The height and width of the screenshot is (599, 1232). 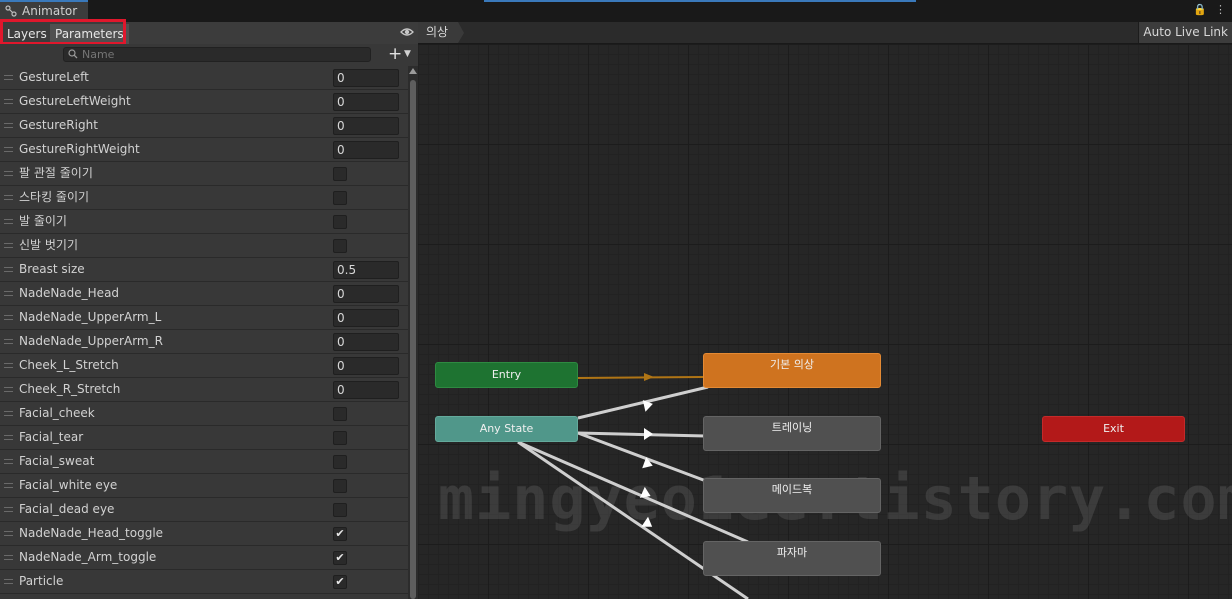 I want to click on parameter-name: Cheek_R_Stretch, so click(x=69, y=389).